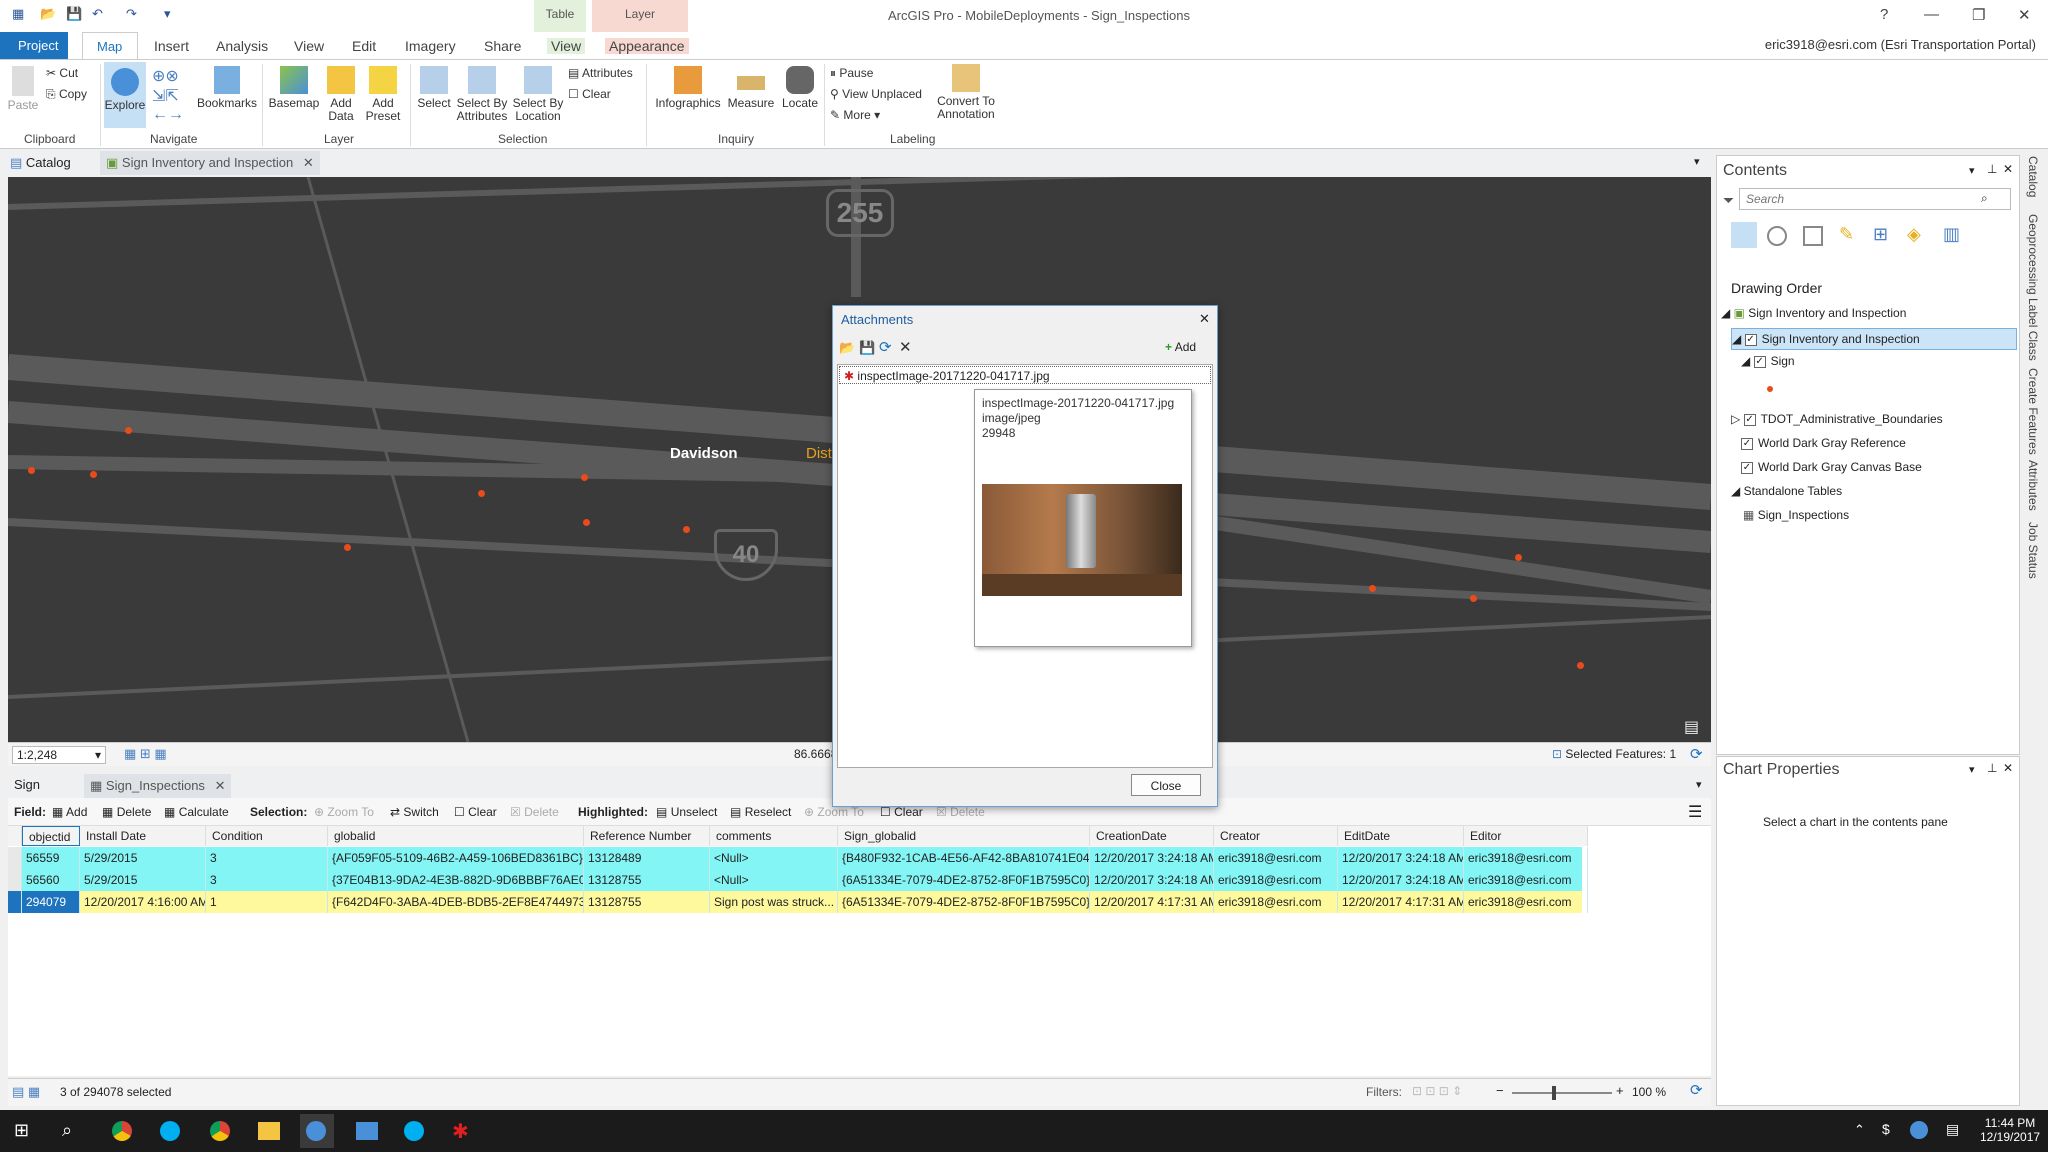 The height and width of the screenshot is (1152, 2048). What do you see at coordinates (460, 1131) in the screenshot?
I see `app-red-icon: ✱` at bounding box center [460, 1131].